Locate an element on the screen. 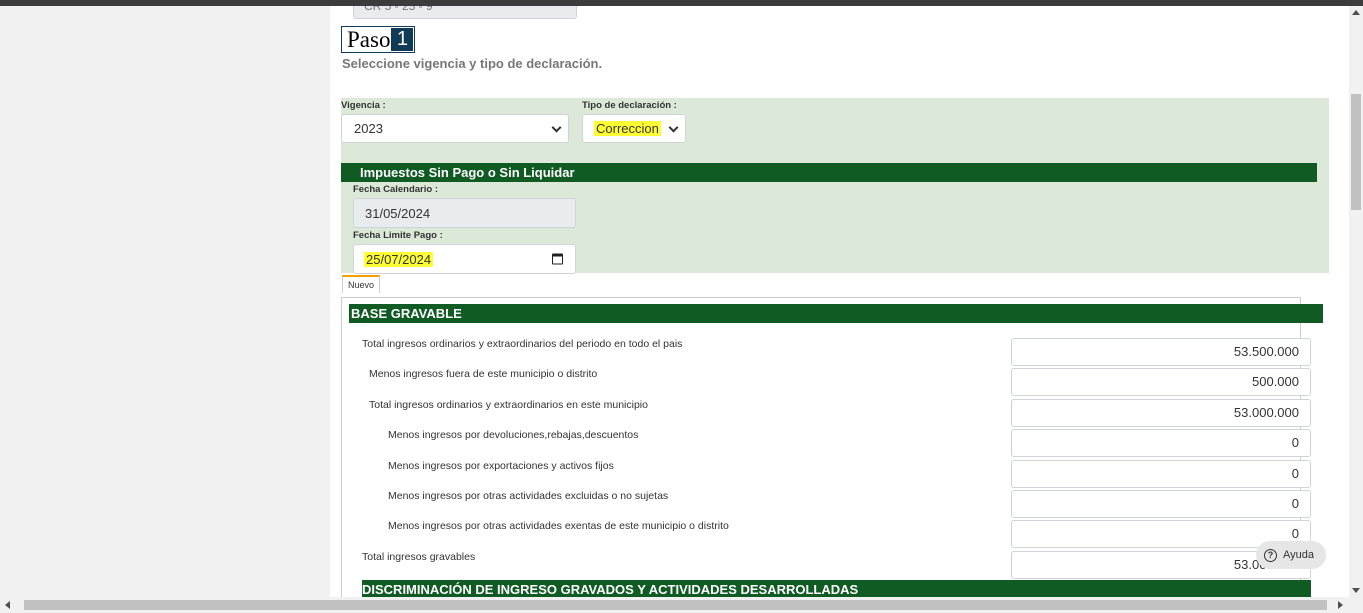  help-button: ? Ayuda is located at coordinates (1291, 555).